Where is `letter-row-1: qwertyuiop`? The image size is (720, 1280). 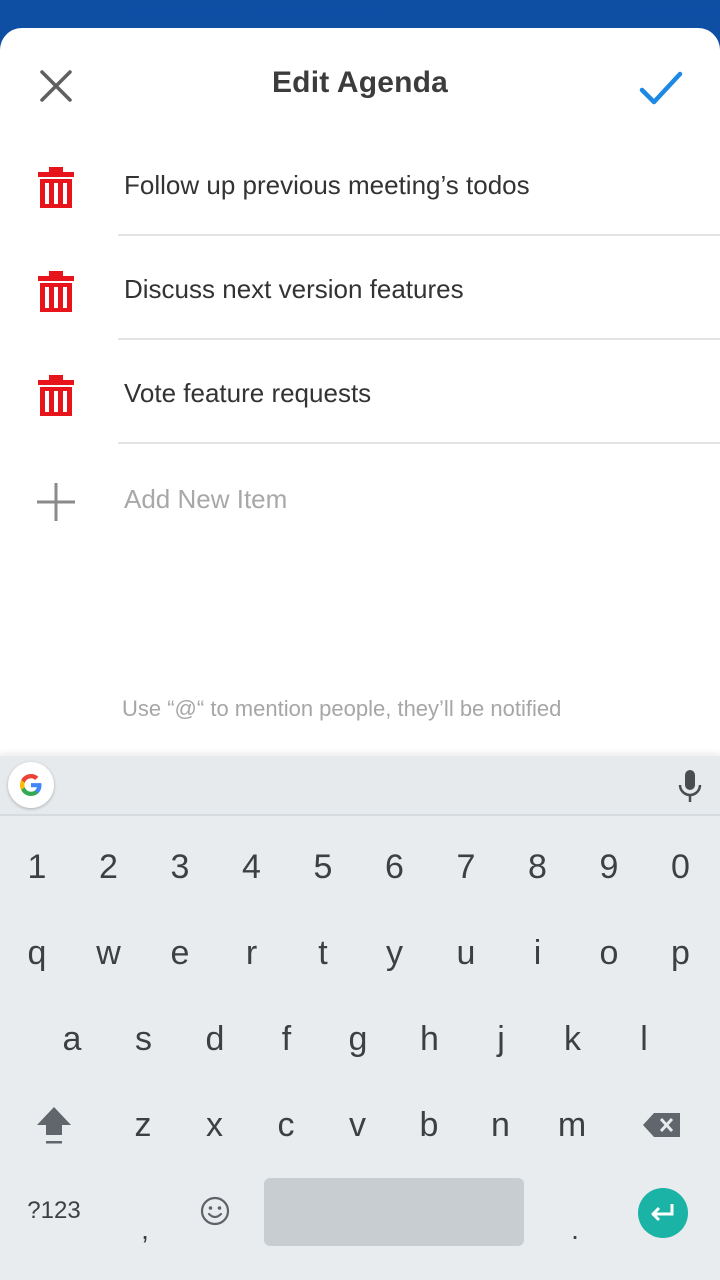 letter-row-1: qwertyuiop is located at coordinates (360, 953).